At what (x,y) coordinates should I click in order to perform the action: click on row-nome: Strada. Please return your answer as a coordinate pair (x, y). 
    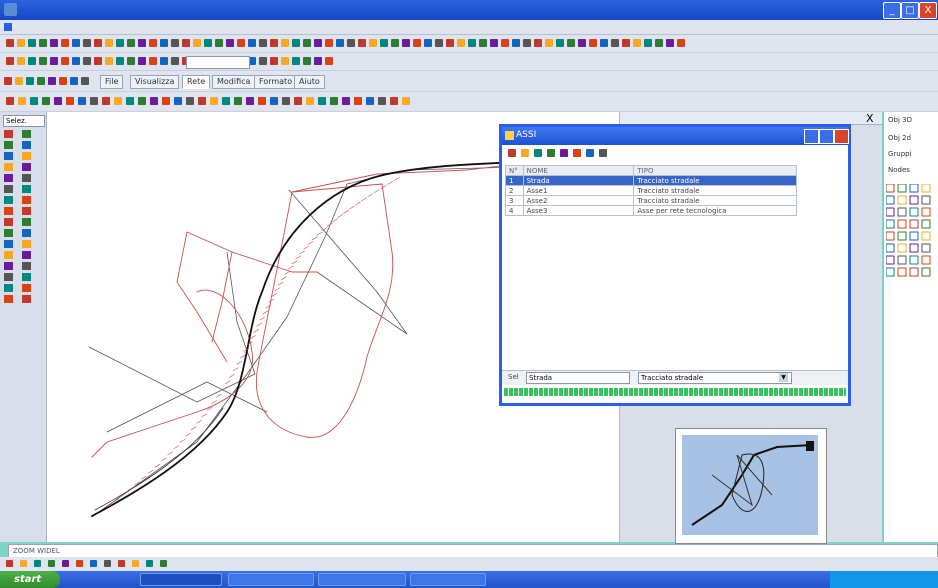
    Looking at the image, I should click on (578, 180).